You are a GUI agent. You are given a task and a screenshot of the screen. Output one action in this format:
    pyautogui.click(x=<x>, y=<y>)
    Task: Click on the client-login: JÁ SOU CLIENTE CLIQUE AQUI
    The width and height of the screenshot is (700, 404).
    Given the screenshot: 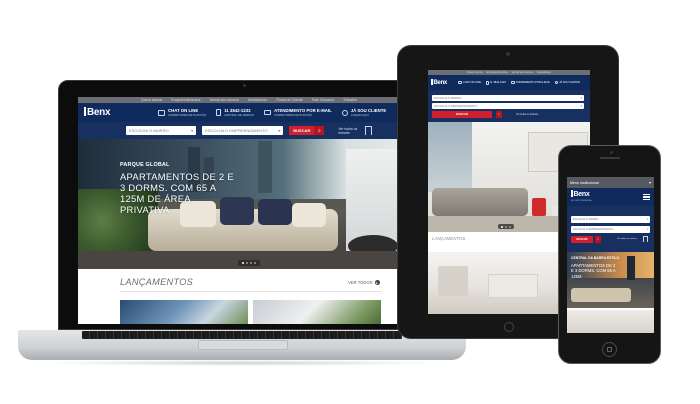 What is the action you would take?
    pyautogui.click(x=363, y=112)
    